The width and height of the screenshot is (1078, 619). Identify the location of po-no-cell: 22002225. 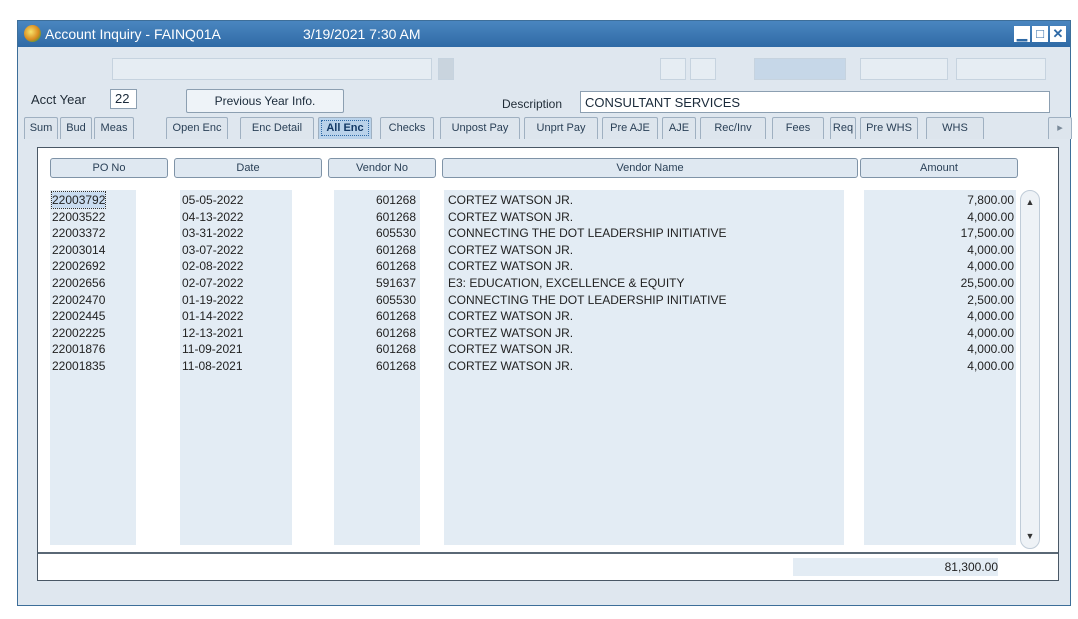
(92, 333).